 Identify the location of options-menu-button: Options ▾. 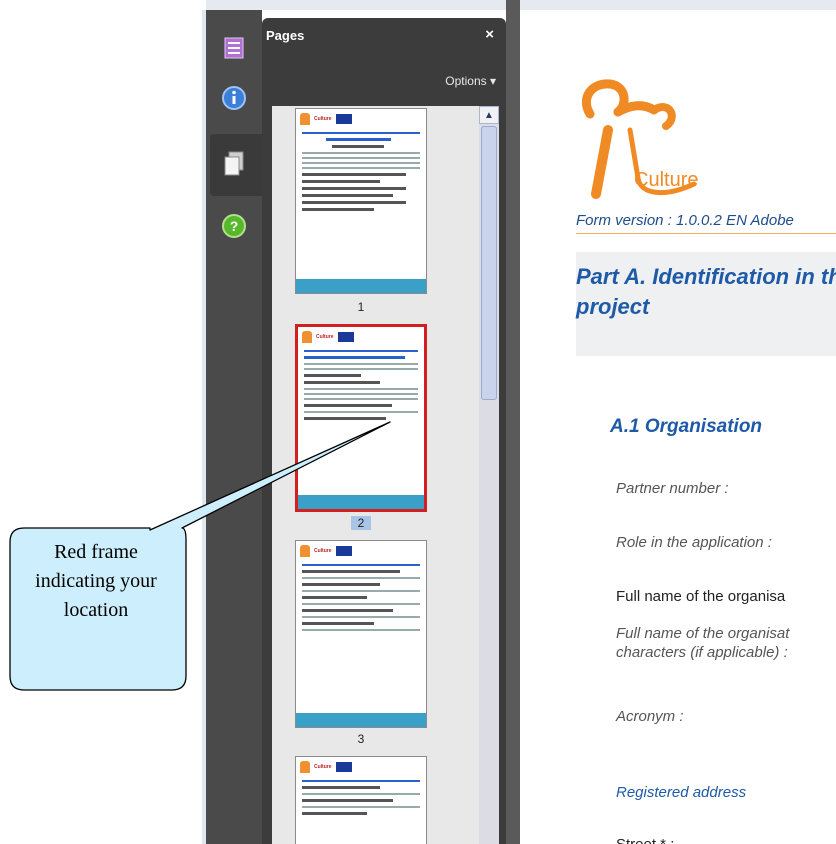
(470, 81).